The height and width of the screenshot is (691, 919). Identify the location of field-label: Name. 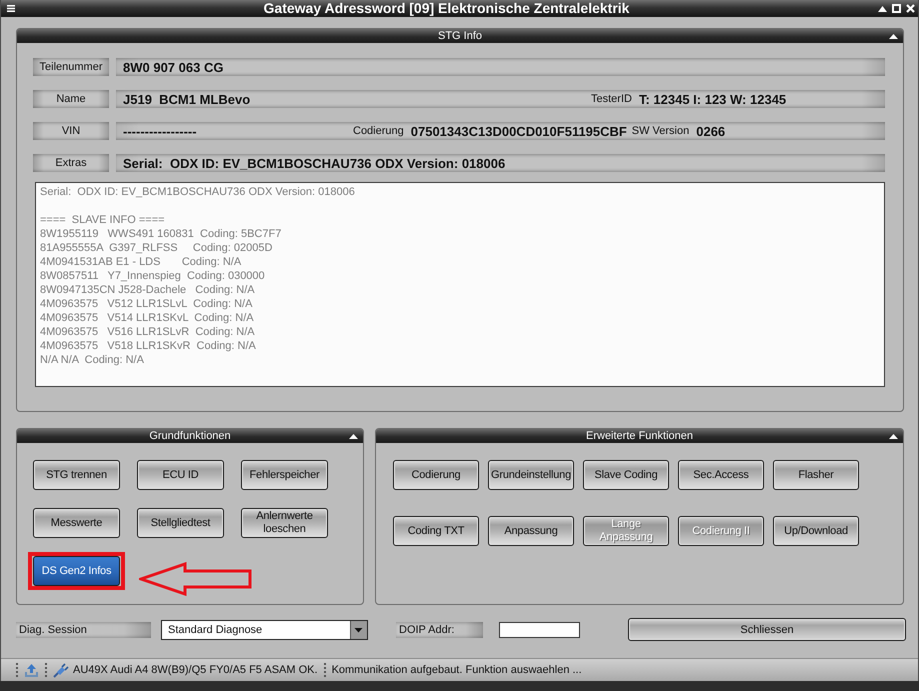
(71, 99).